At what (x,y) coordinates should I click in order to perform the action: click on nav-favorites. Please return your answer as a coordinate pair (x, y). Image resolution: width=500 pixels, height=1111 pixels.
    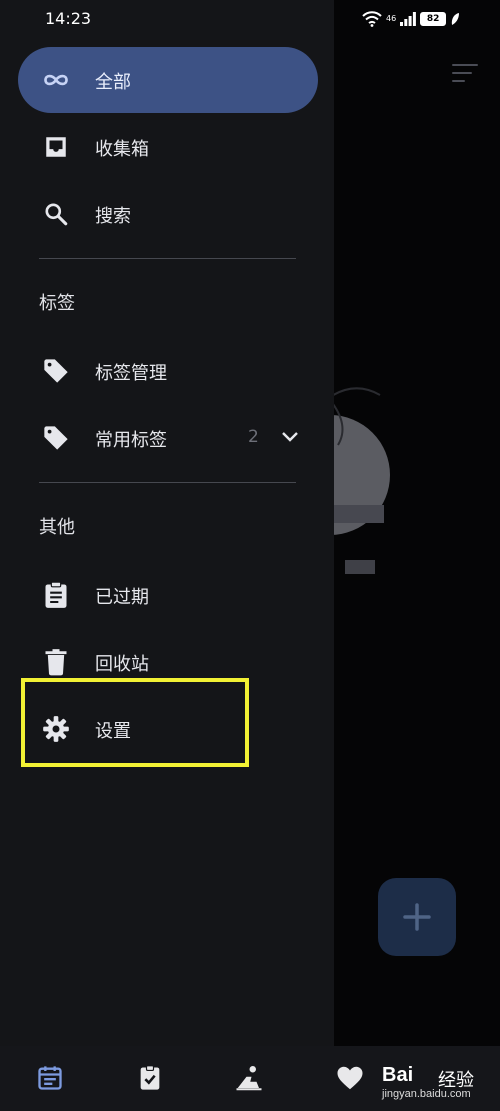
    Looking at the image, I should click on (350, 1078).